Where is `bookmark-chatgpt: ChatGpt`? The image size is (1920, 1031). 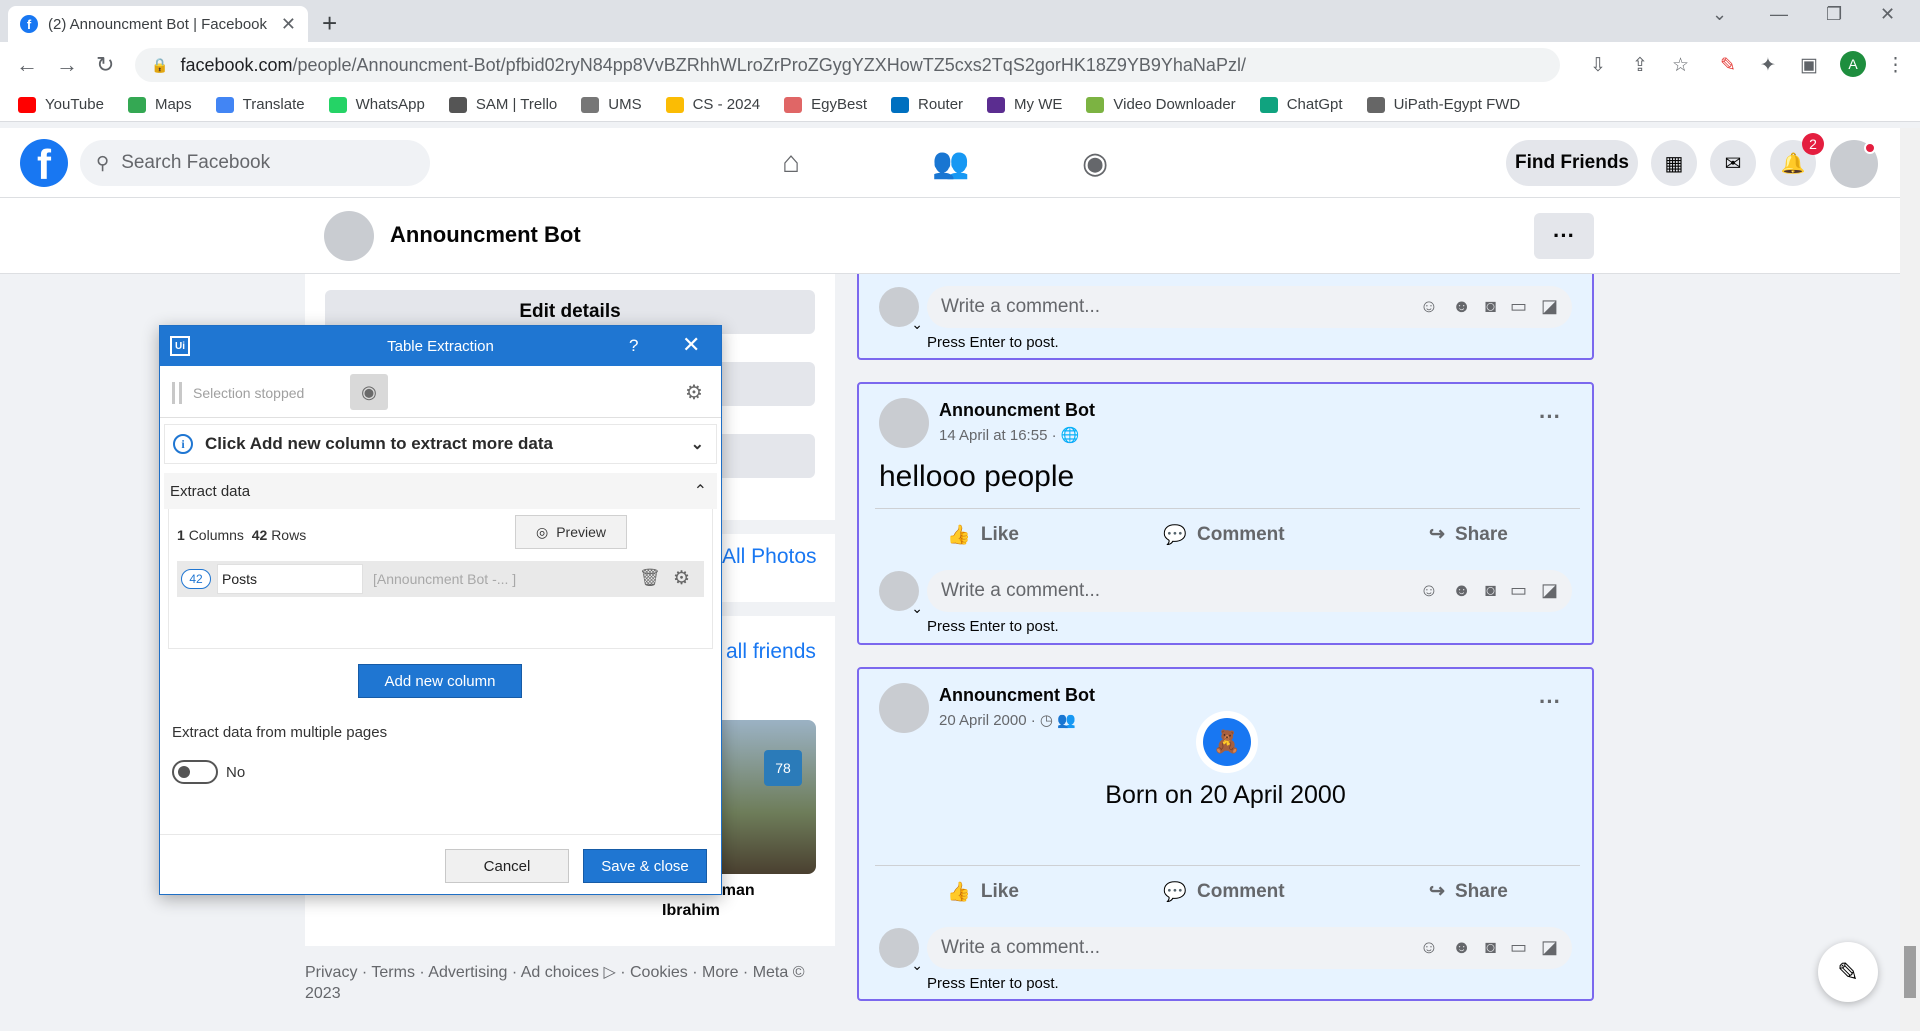
bookmark-chatgpt: ChatGpt is located at coordinates (1301, 104).